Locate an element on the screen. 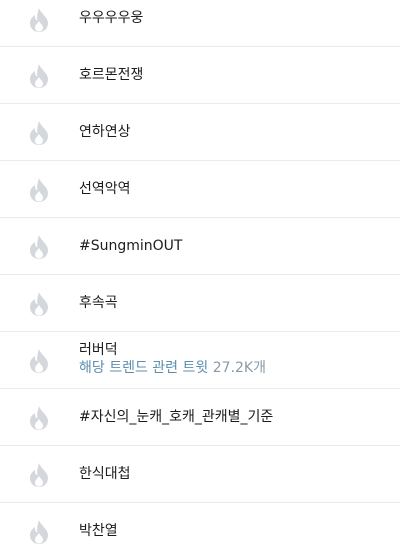  trend-item: 러버덕 해당 트렌드 관련 트윗 27.2K개 is located at coordinates (200, 360).